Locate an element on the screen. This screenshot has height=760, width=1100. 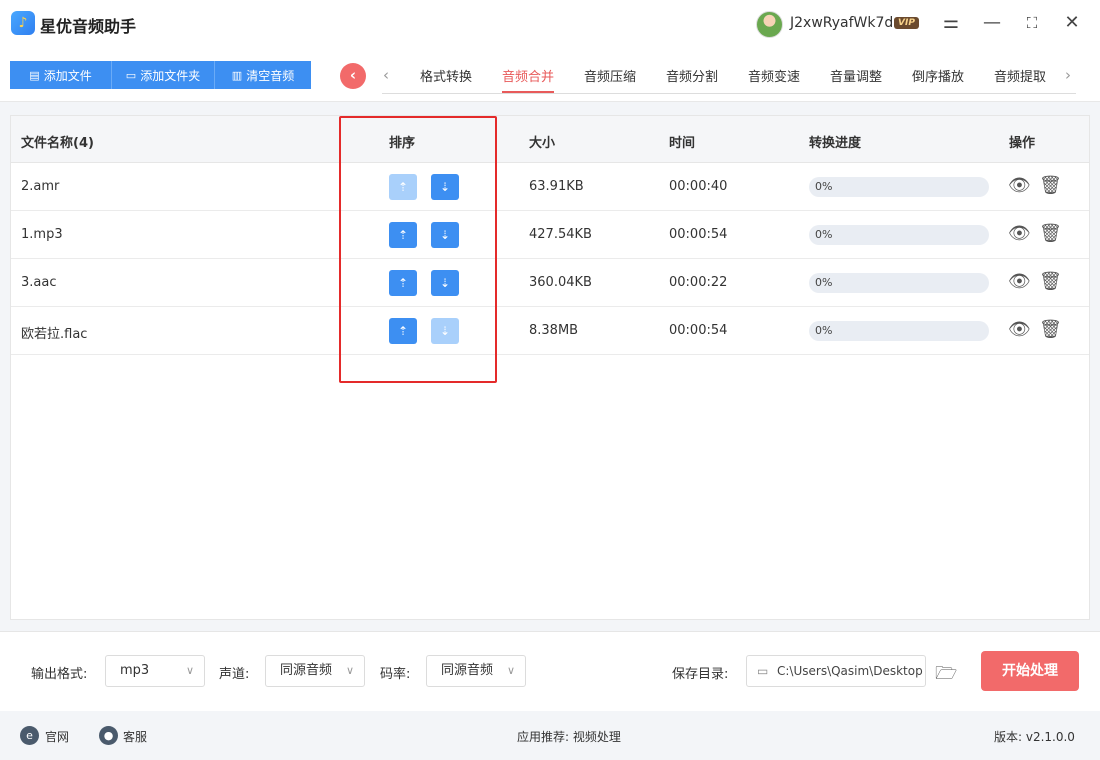
tab-audio-speed: 音频变速 is located at coordinates (774, 80).